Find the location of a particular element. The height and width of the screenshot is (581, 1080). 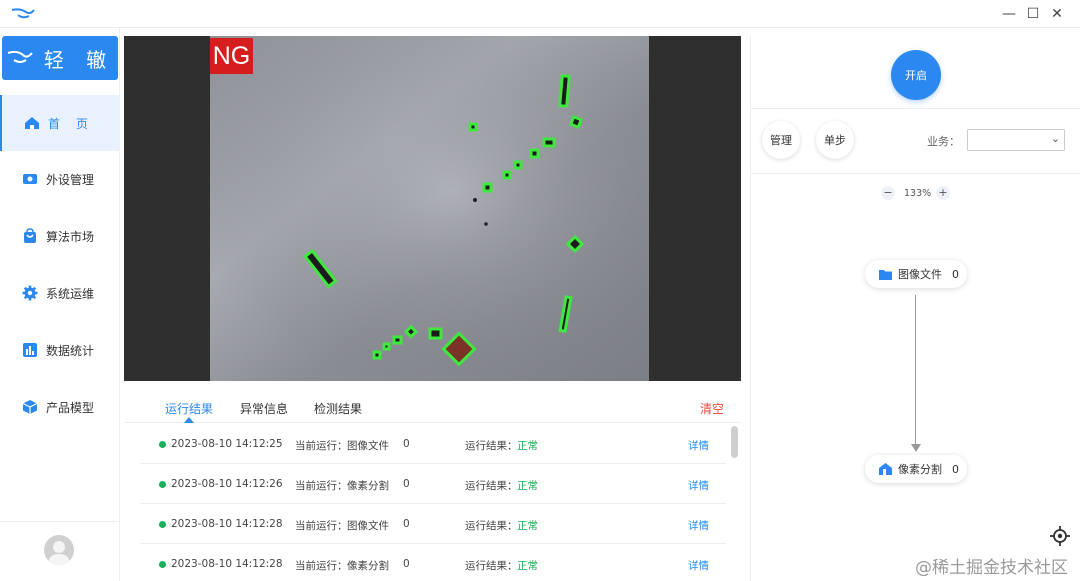

tab-run-results: 运行结果 is located at coordinates (189, 408).